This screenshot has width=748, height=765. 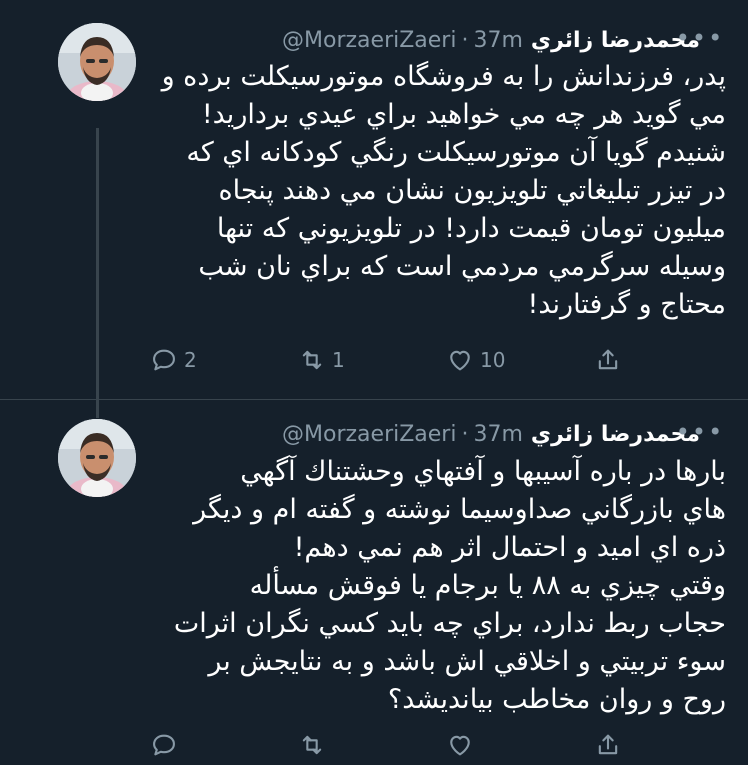 What do you see at coordinates (487, 585) in the screenshot?
I see `tweet-text-line: وقتي چيزي به ۸۸ يا برجام يا فوقش مسأله` at bounding box center [487, 585].